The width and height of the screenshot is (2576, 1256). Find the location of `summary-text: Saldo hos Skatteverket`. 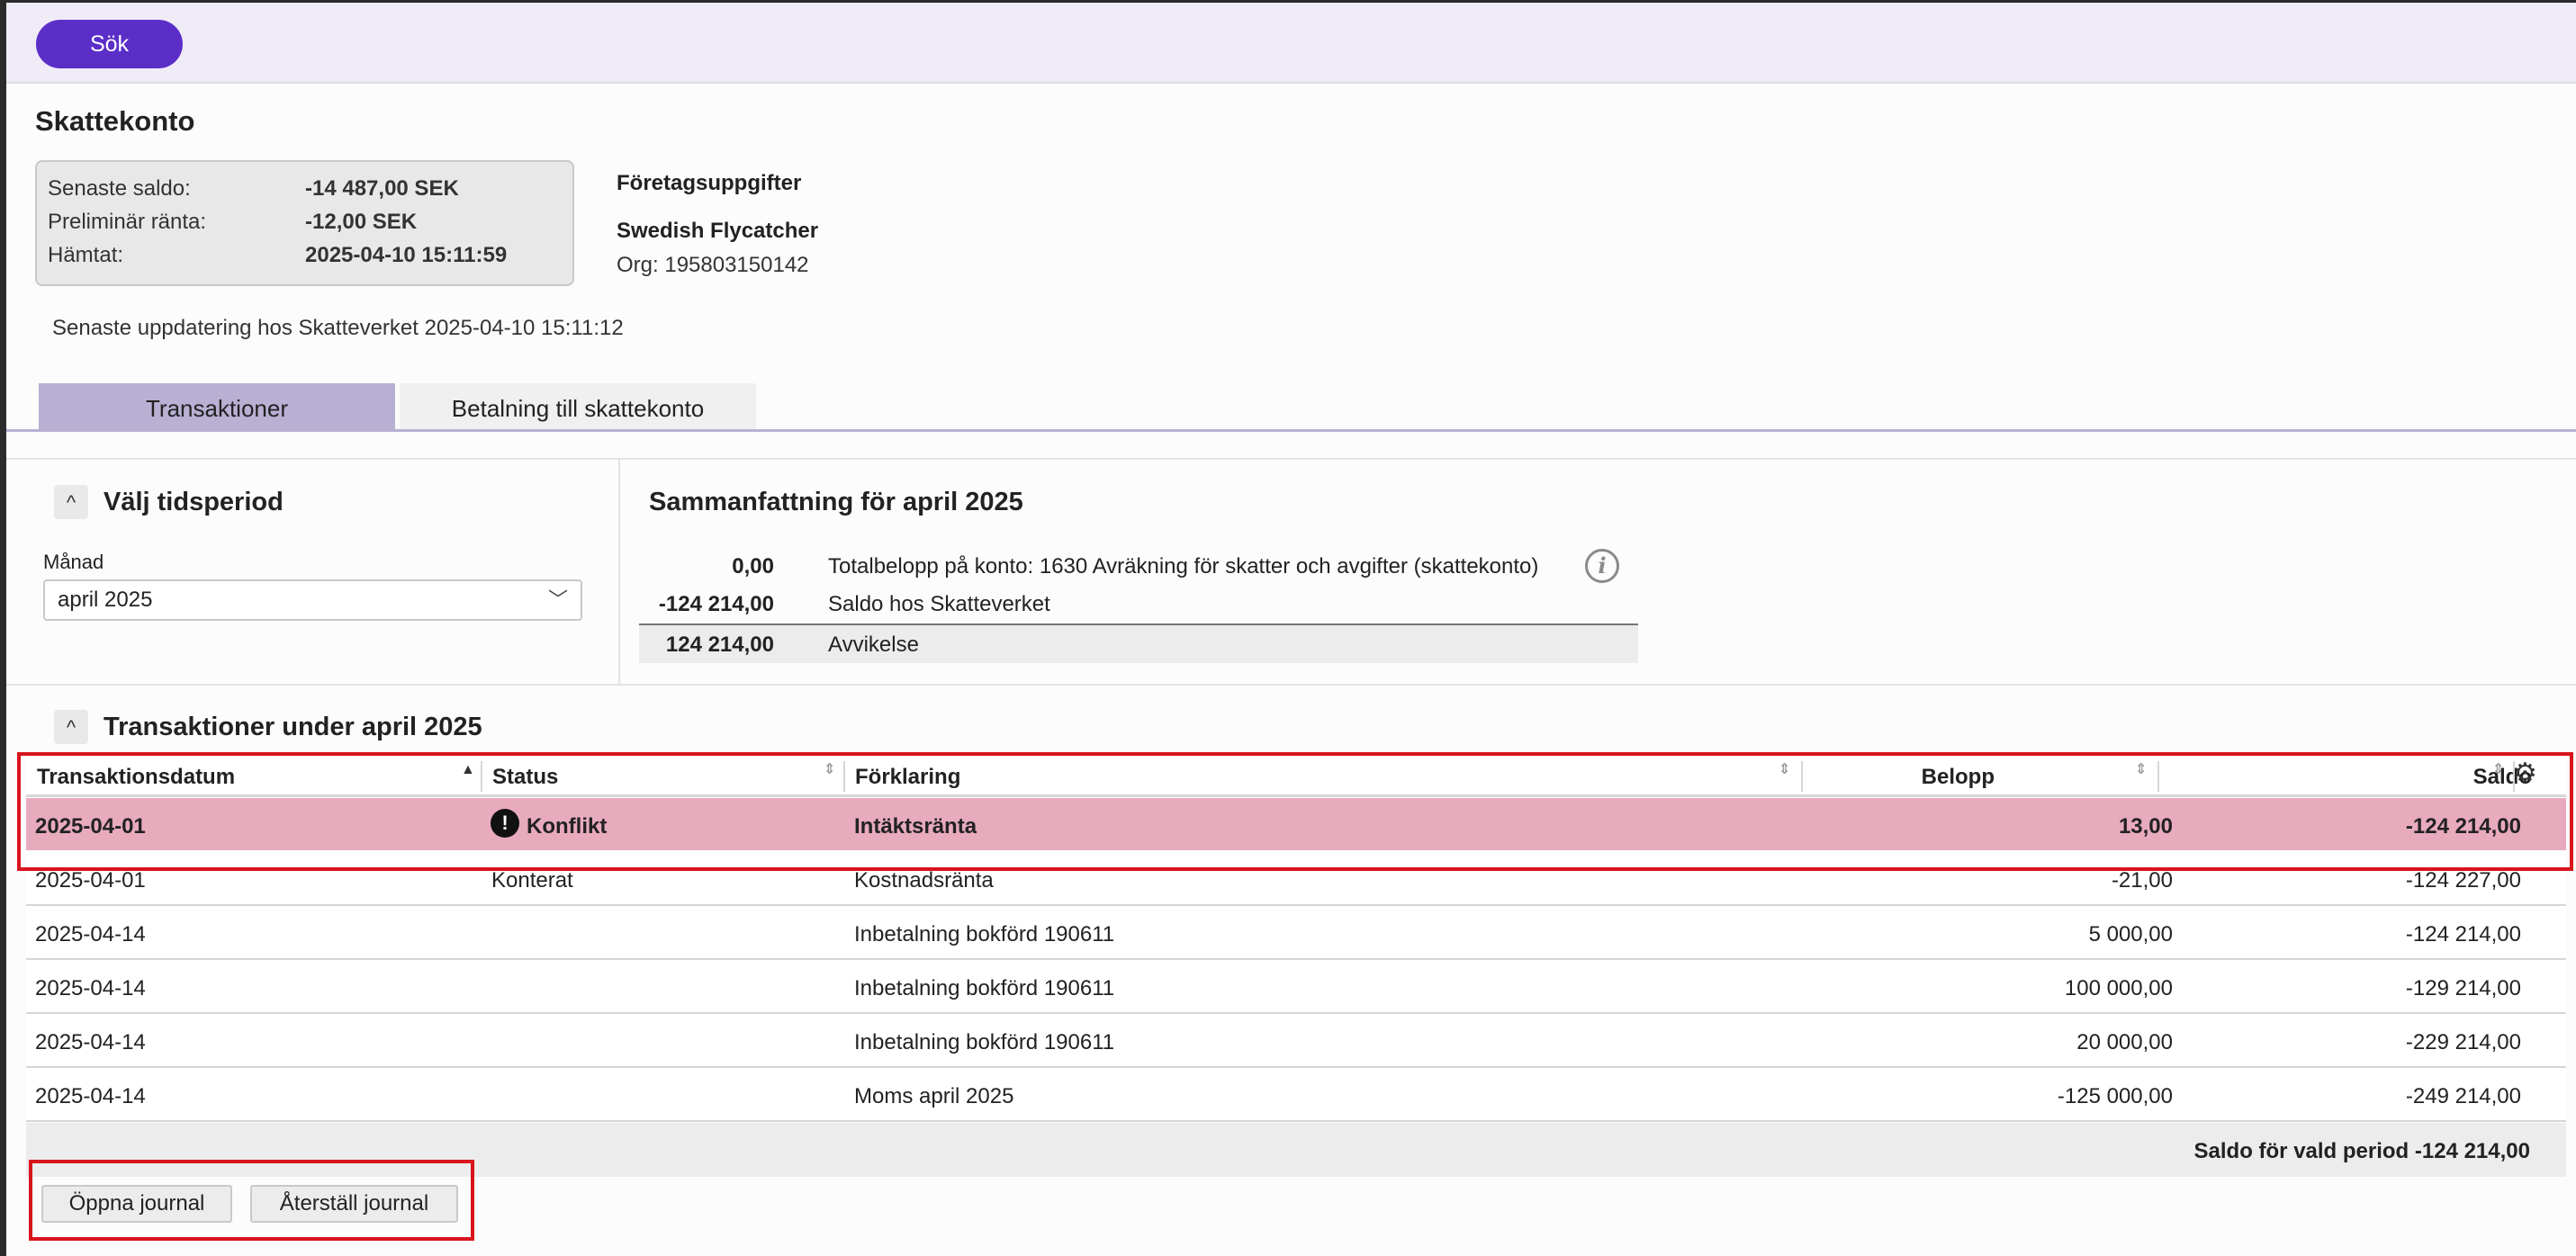

summary-text: Saldo hos Skatteverket is located at coordinates (939, 604).